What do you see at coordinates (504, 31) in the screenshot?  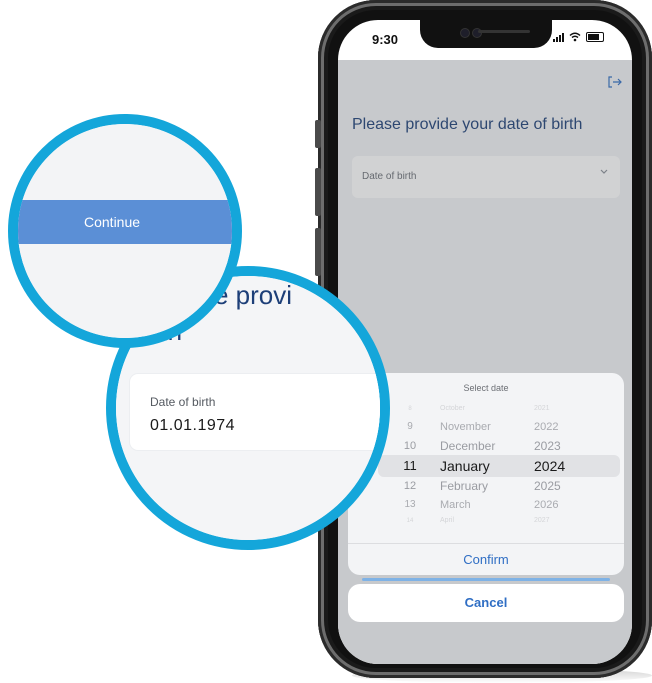 I see `speaker-grille` at bounding box center [504, 31].